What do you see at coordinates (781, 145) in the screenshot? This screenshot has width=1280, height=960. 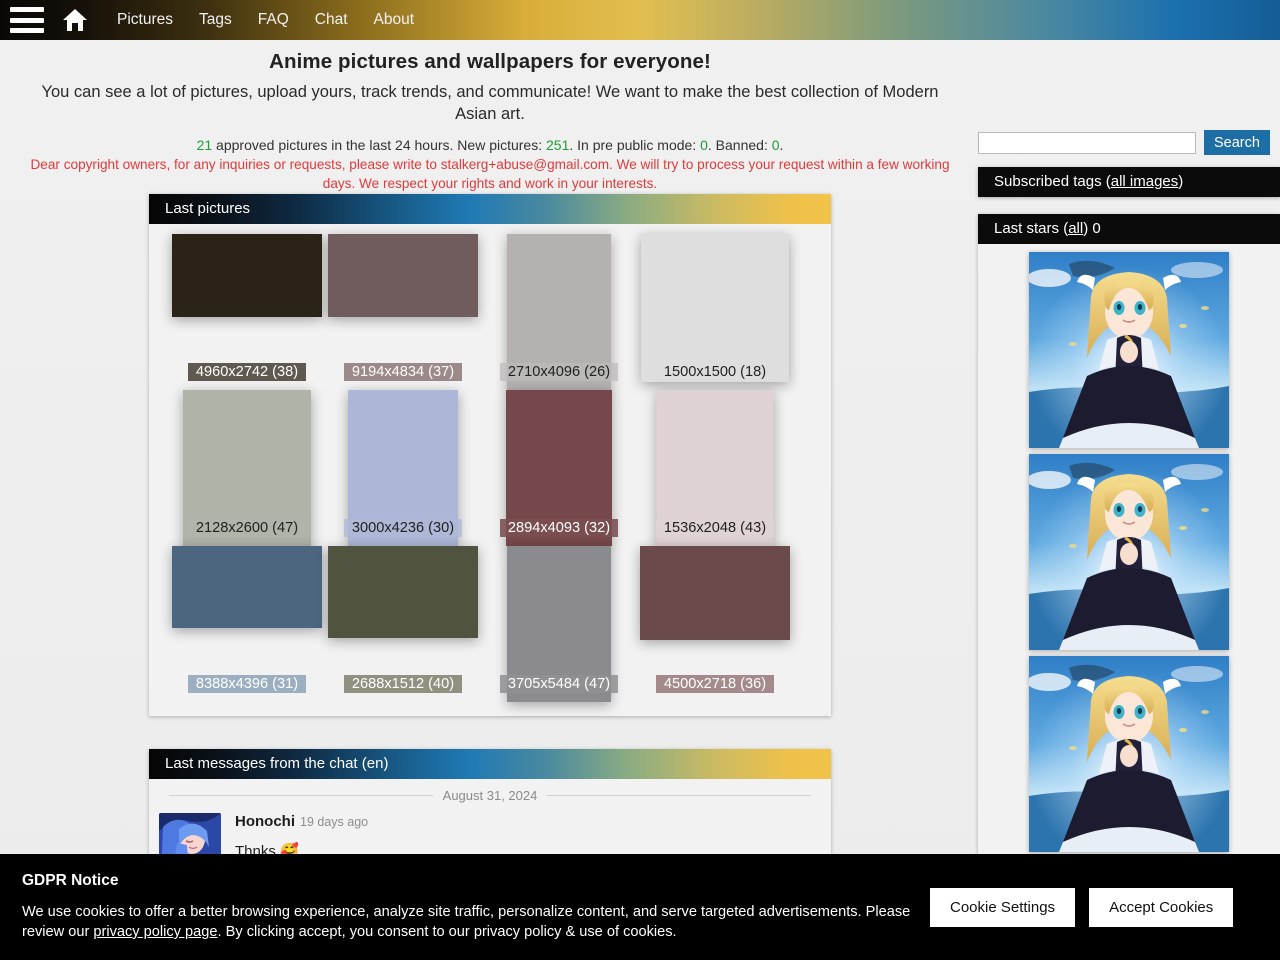 I see `stat-period: .` at bounding box center [781, 145].